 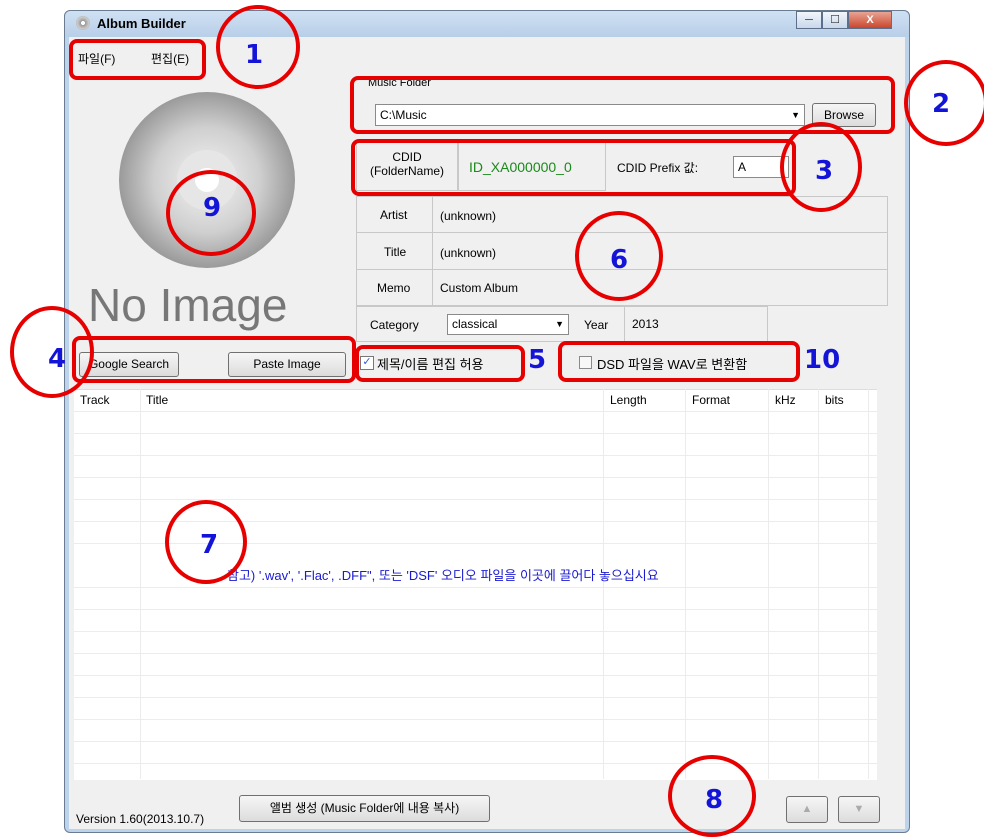 I want to click on memo-label: Memo, so click(x=394, y=288).